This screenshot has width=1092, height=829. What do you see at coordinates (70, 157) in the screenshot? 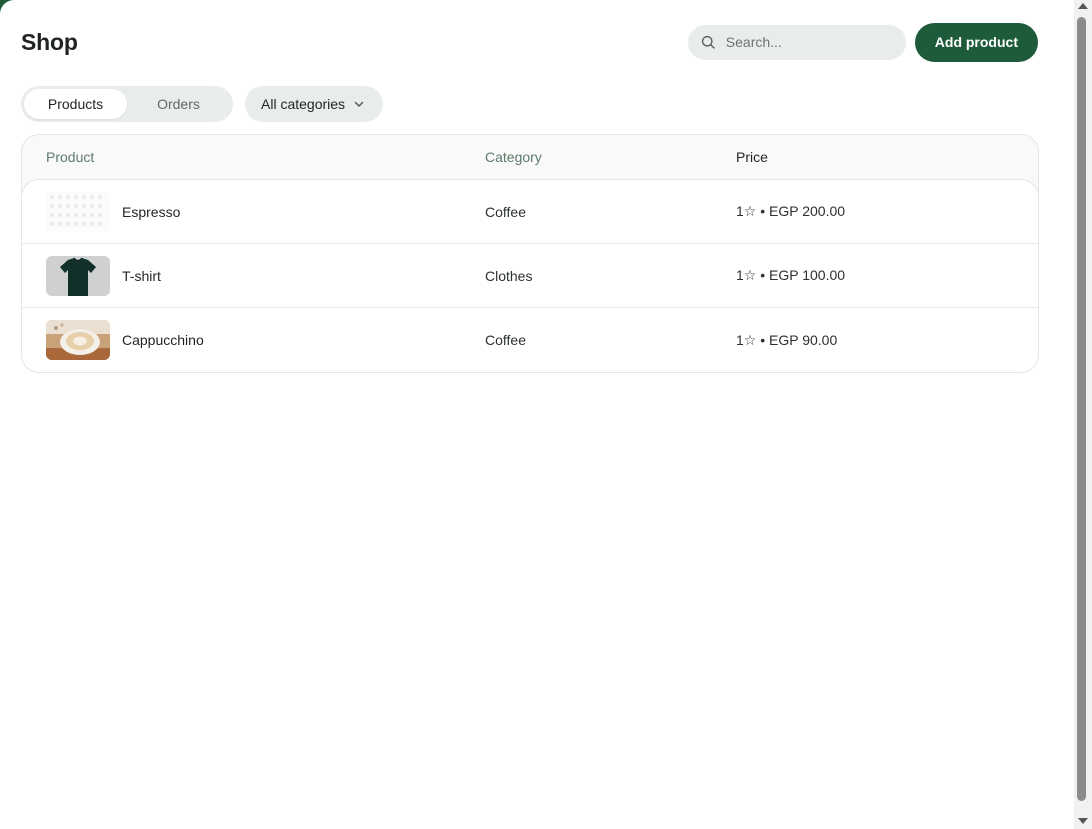
I see `column-header-product: Product` at bounding box center [70, 157].